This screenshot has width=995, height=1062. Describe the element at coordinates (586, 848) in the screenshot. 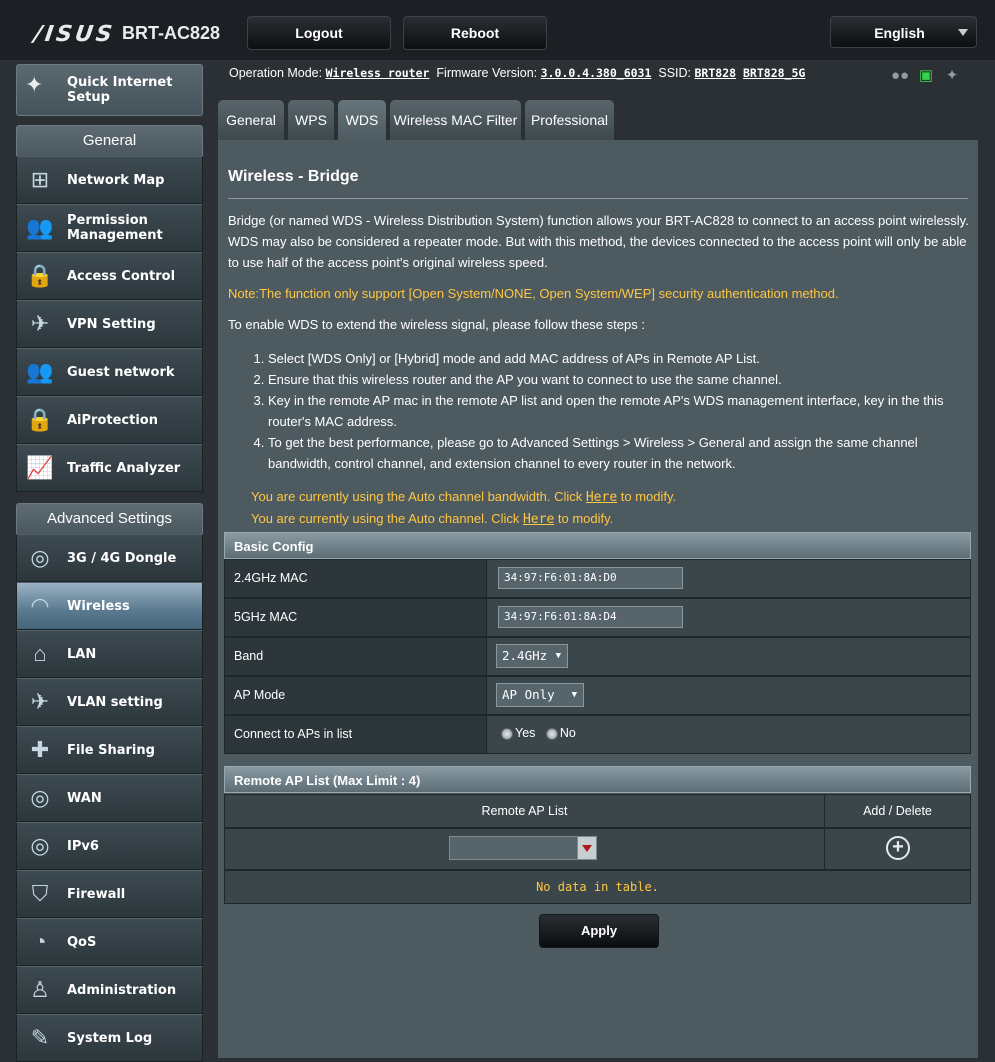

I see `dropdown-arrow-icon` at that location.